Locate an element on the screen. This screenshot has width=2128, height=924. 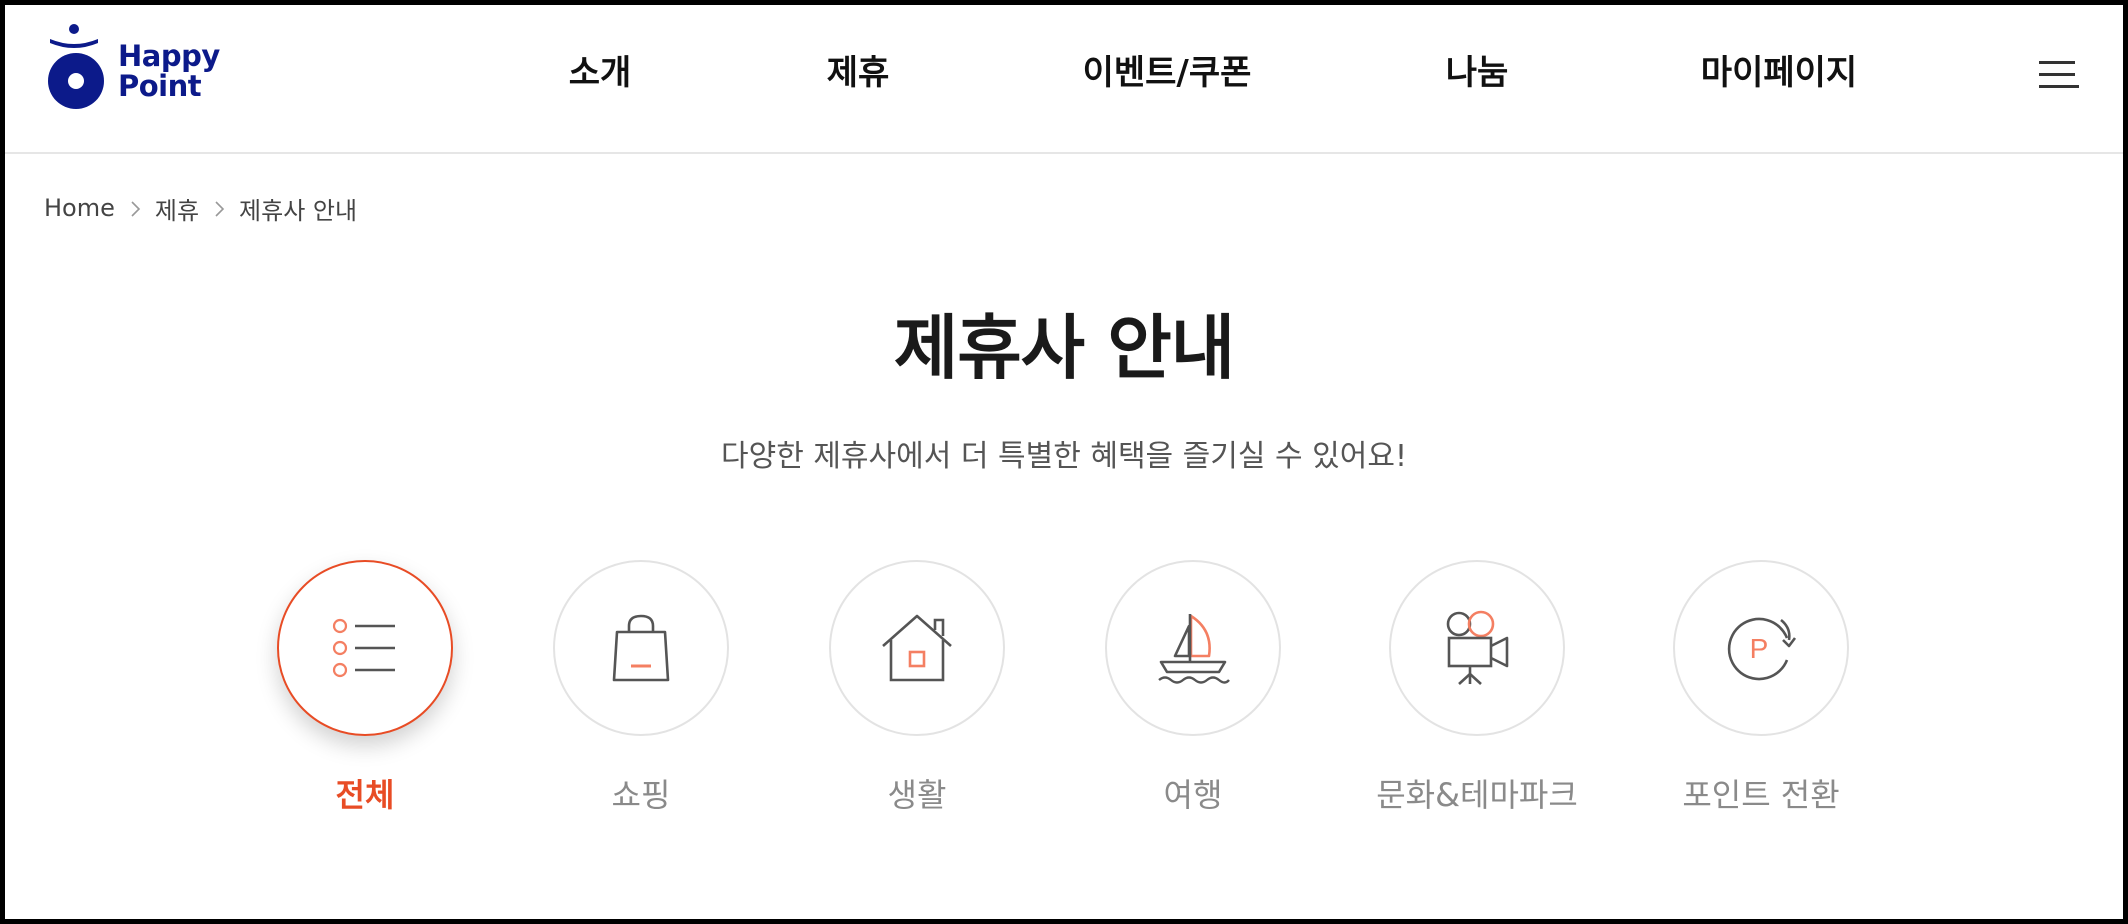
movie-camera-icon is located at coordinates (1477, 647).